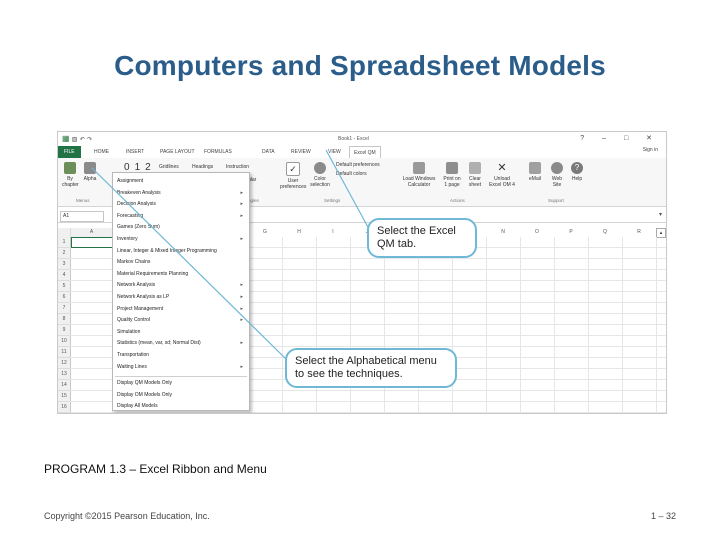 Image resolution: width=720 pixels, height=540 pixels. What do you see at coordinates (422, 238) in the screenshot?
I see `callout-select-excel-qm: Select the Excel QM tab.` at bounding box center [422, 238].